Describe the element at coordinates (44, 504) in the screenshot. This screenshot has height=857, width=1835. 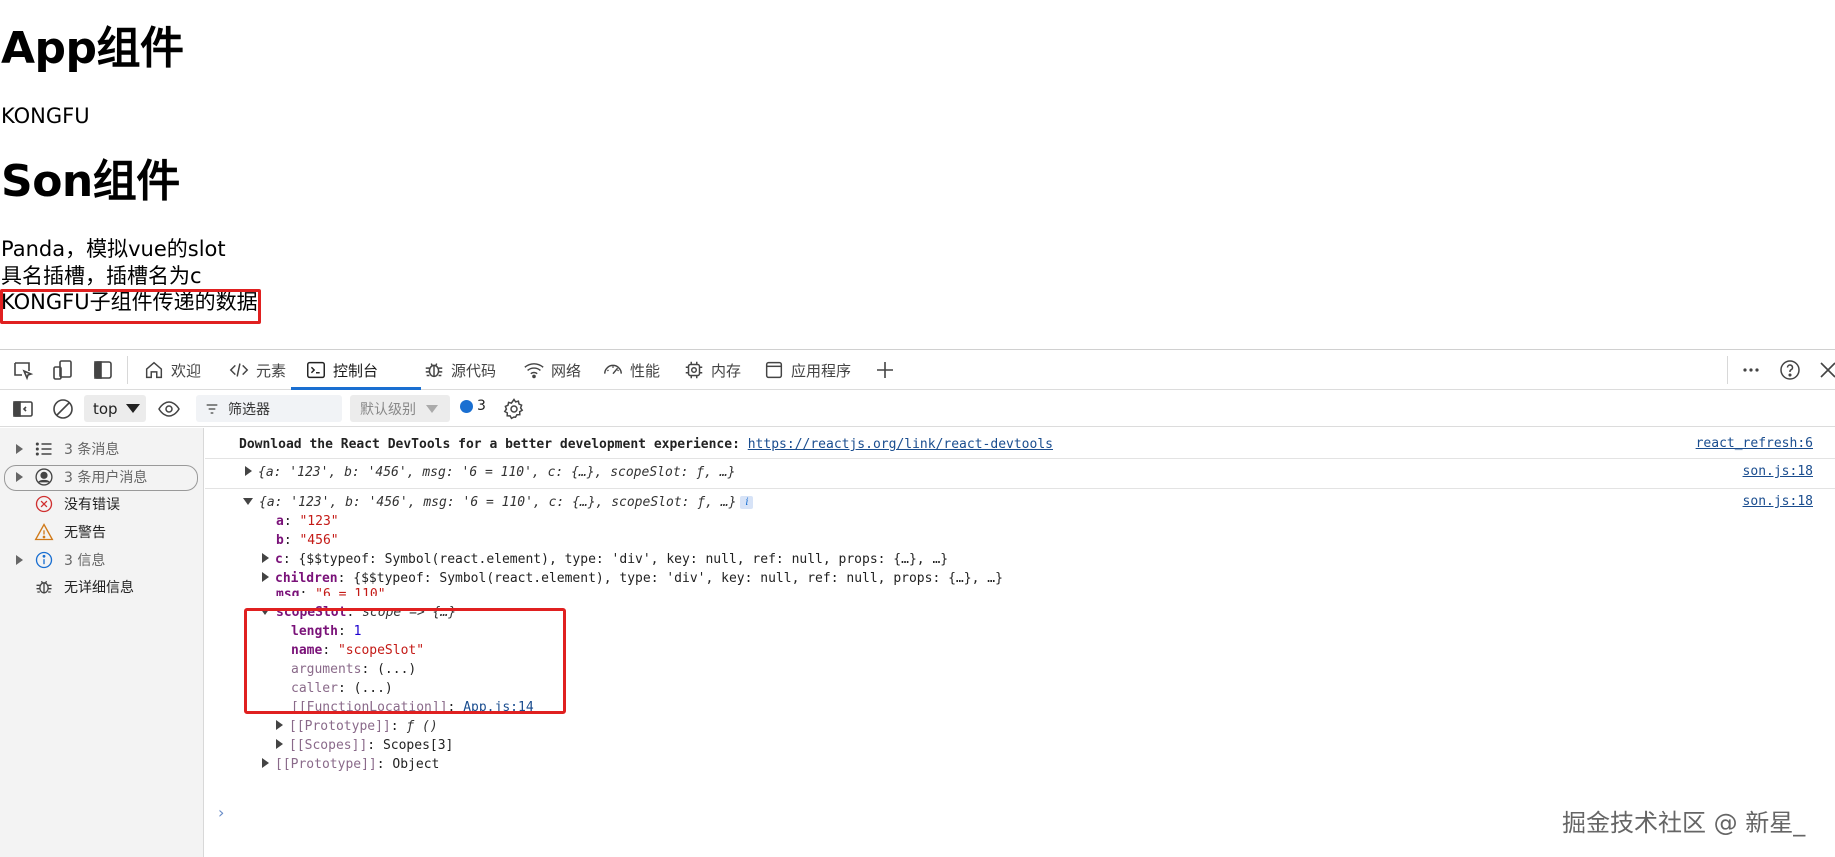
I see `error-icon` at that location.